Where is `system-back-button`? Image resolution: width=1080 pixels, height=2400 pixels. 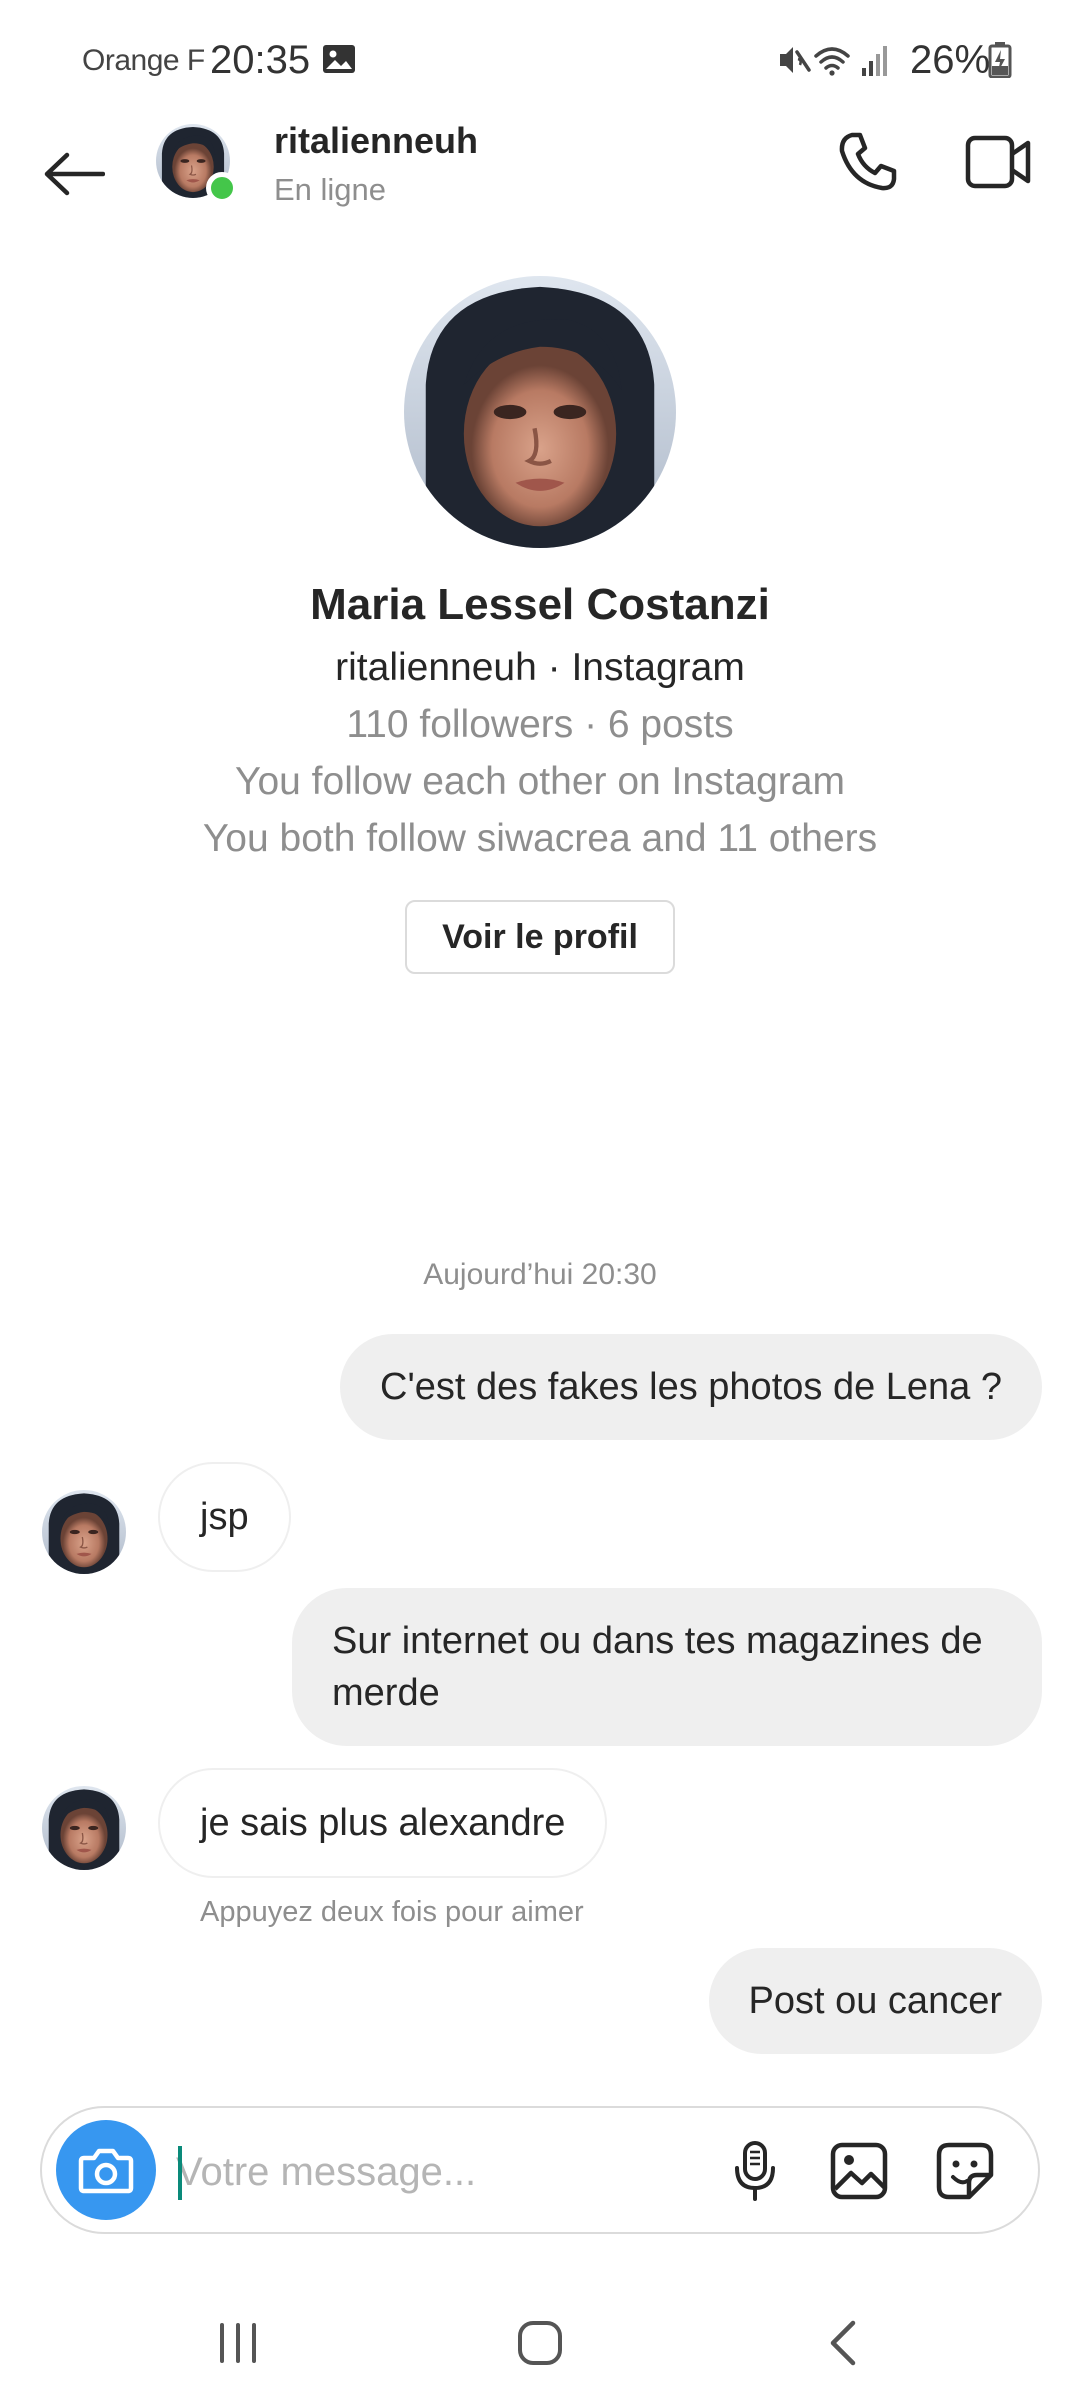
system-back-button is located at coordinates (842, 2343).